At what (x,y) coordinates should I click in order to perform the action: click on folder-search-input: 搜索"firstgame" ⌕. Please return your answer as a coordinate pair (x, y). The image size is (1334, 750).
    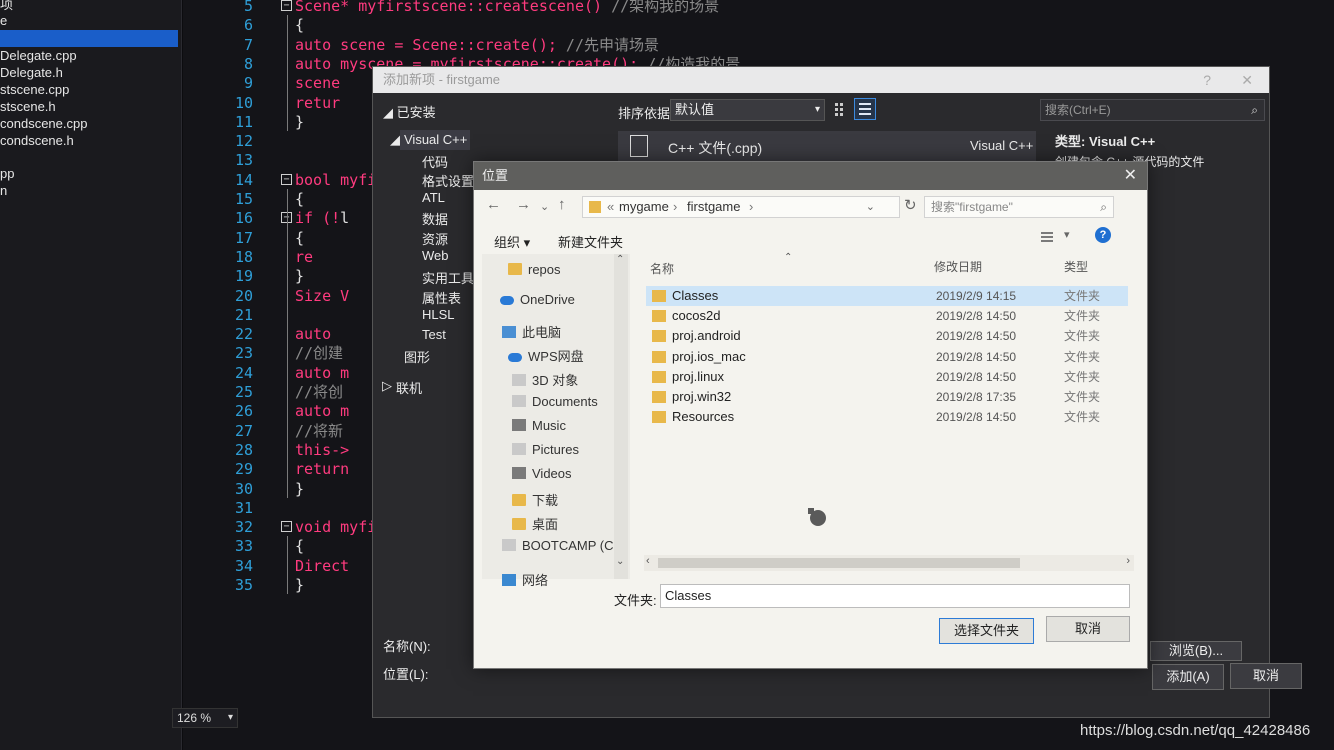
    Looking at the image, I should click on (1019, 207).